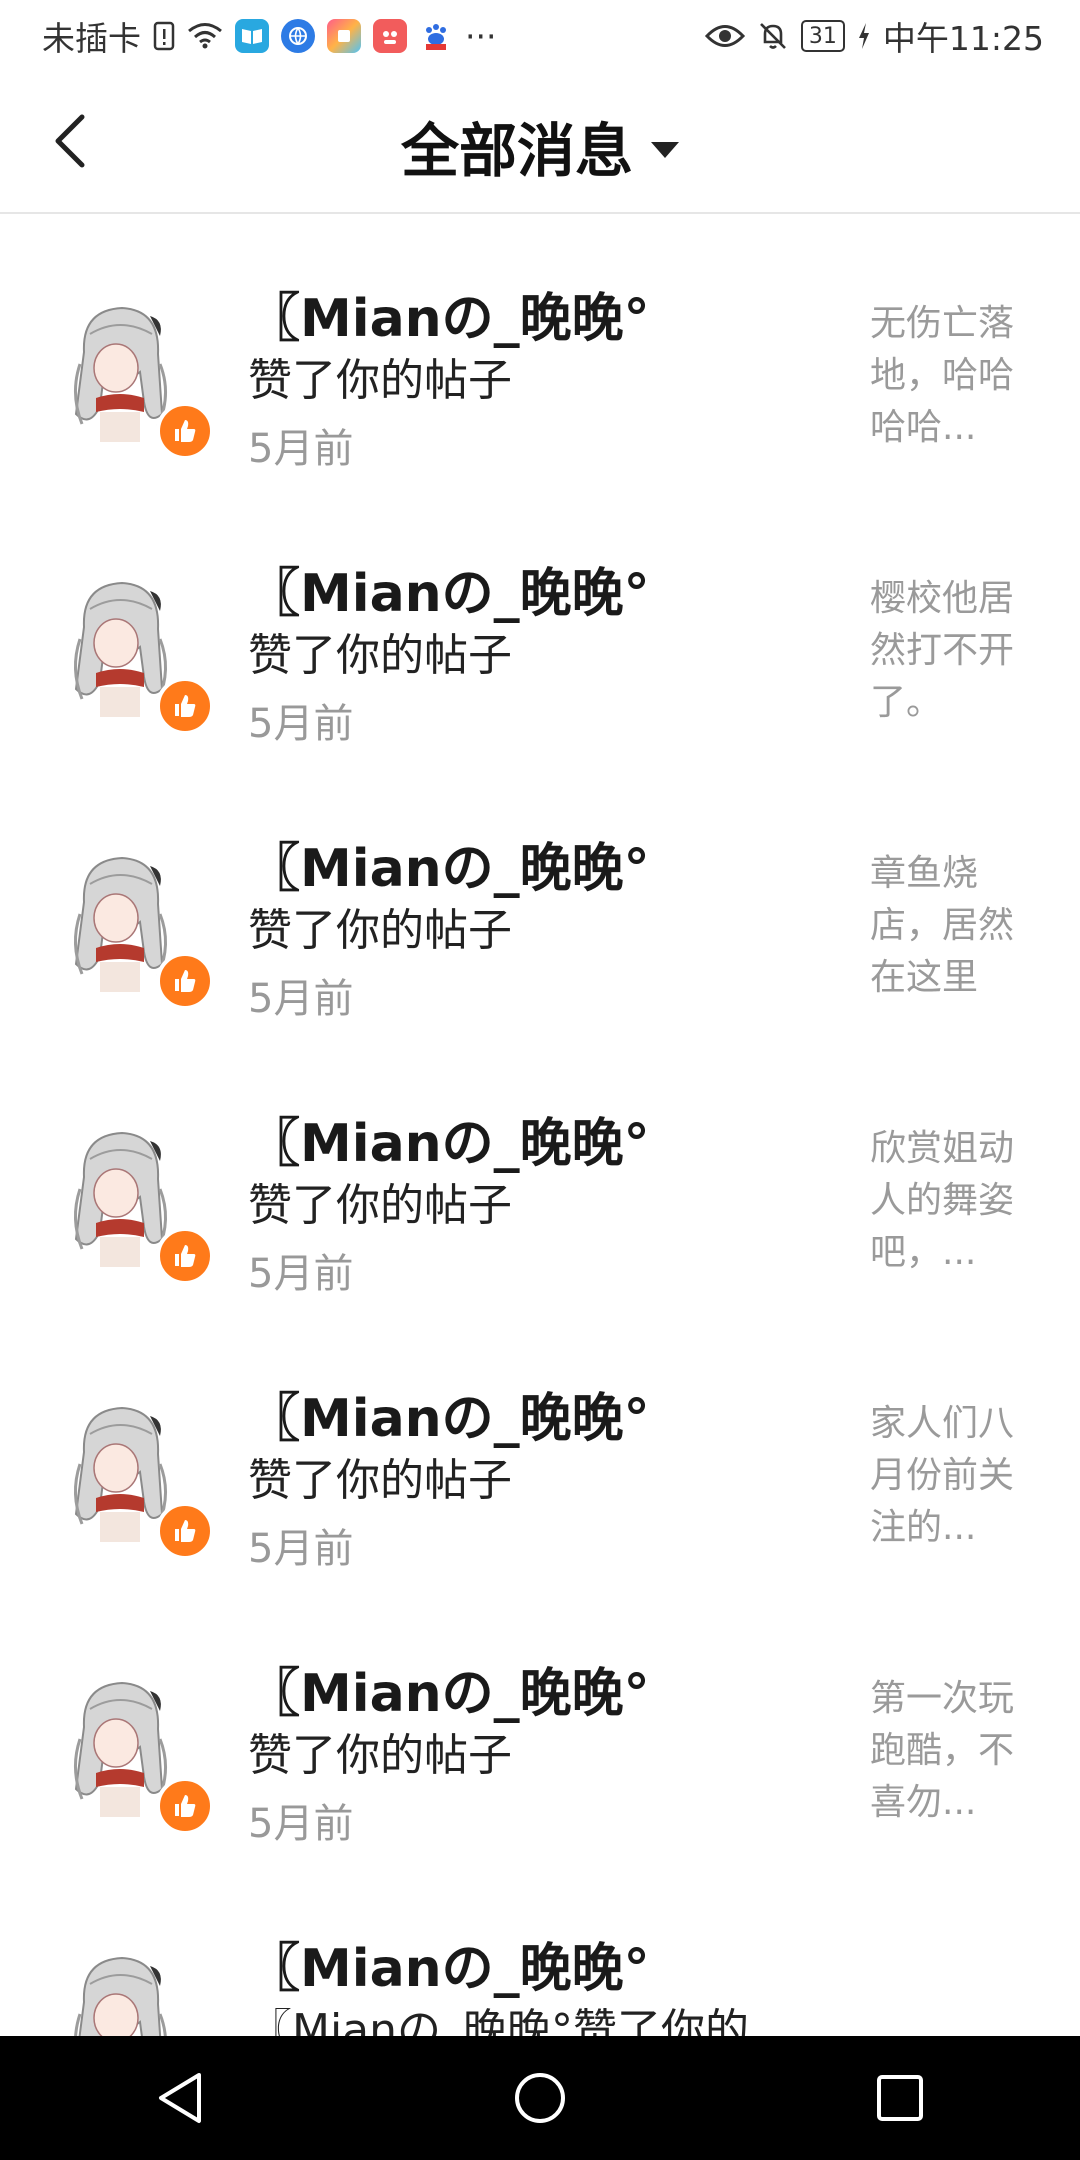 The height and width of the screenshot is (2160, 1080). I want to click on post-preview: 章鱼烧店，居然在这里, so click(955, 926).